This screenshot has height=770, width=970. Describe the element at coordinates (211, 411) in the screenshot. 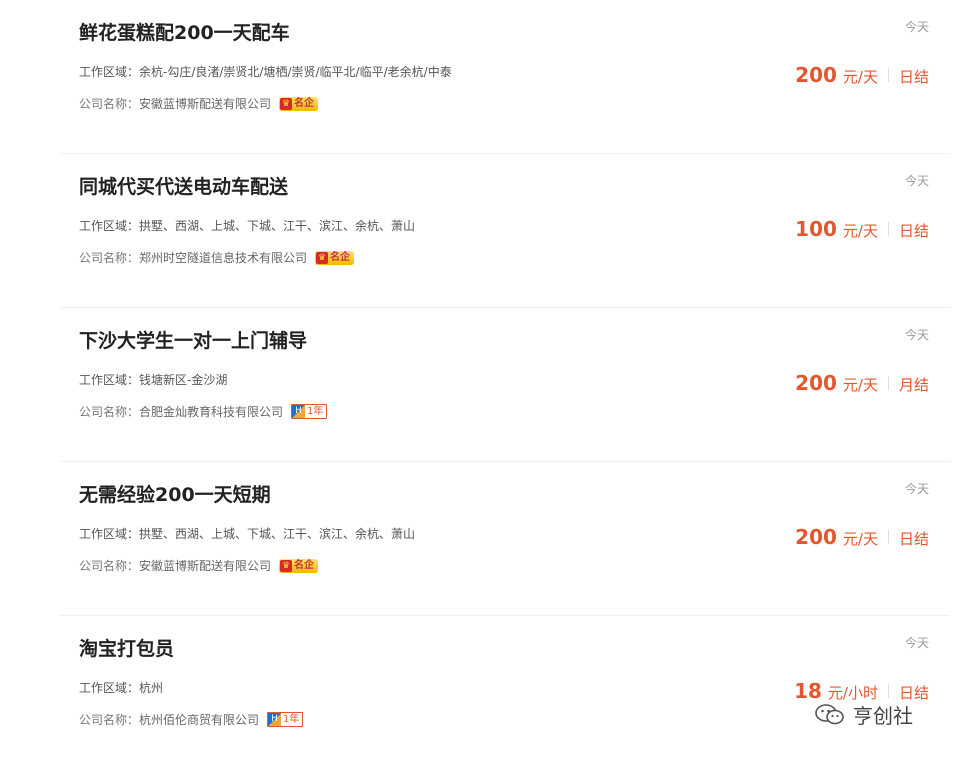

I see `company-name: 合肥金灿教育科技有限公司` at that location.